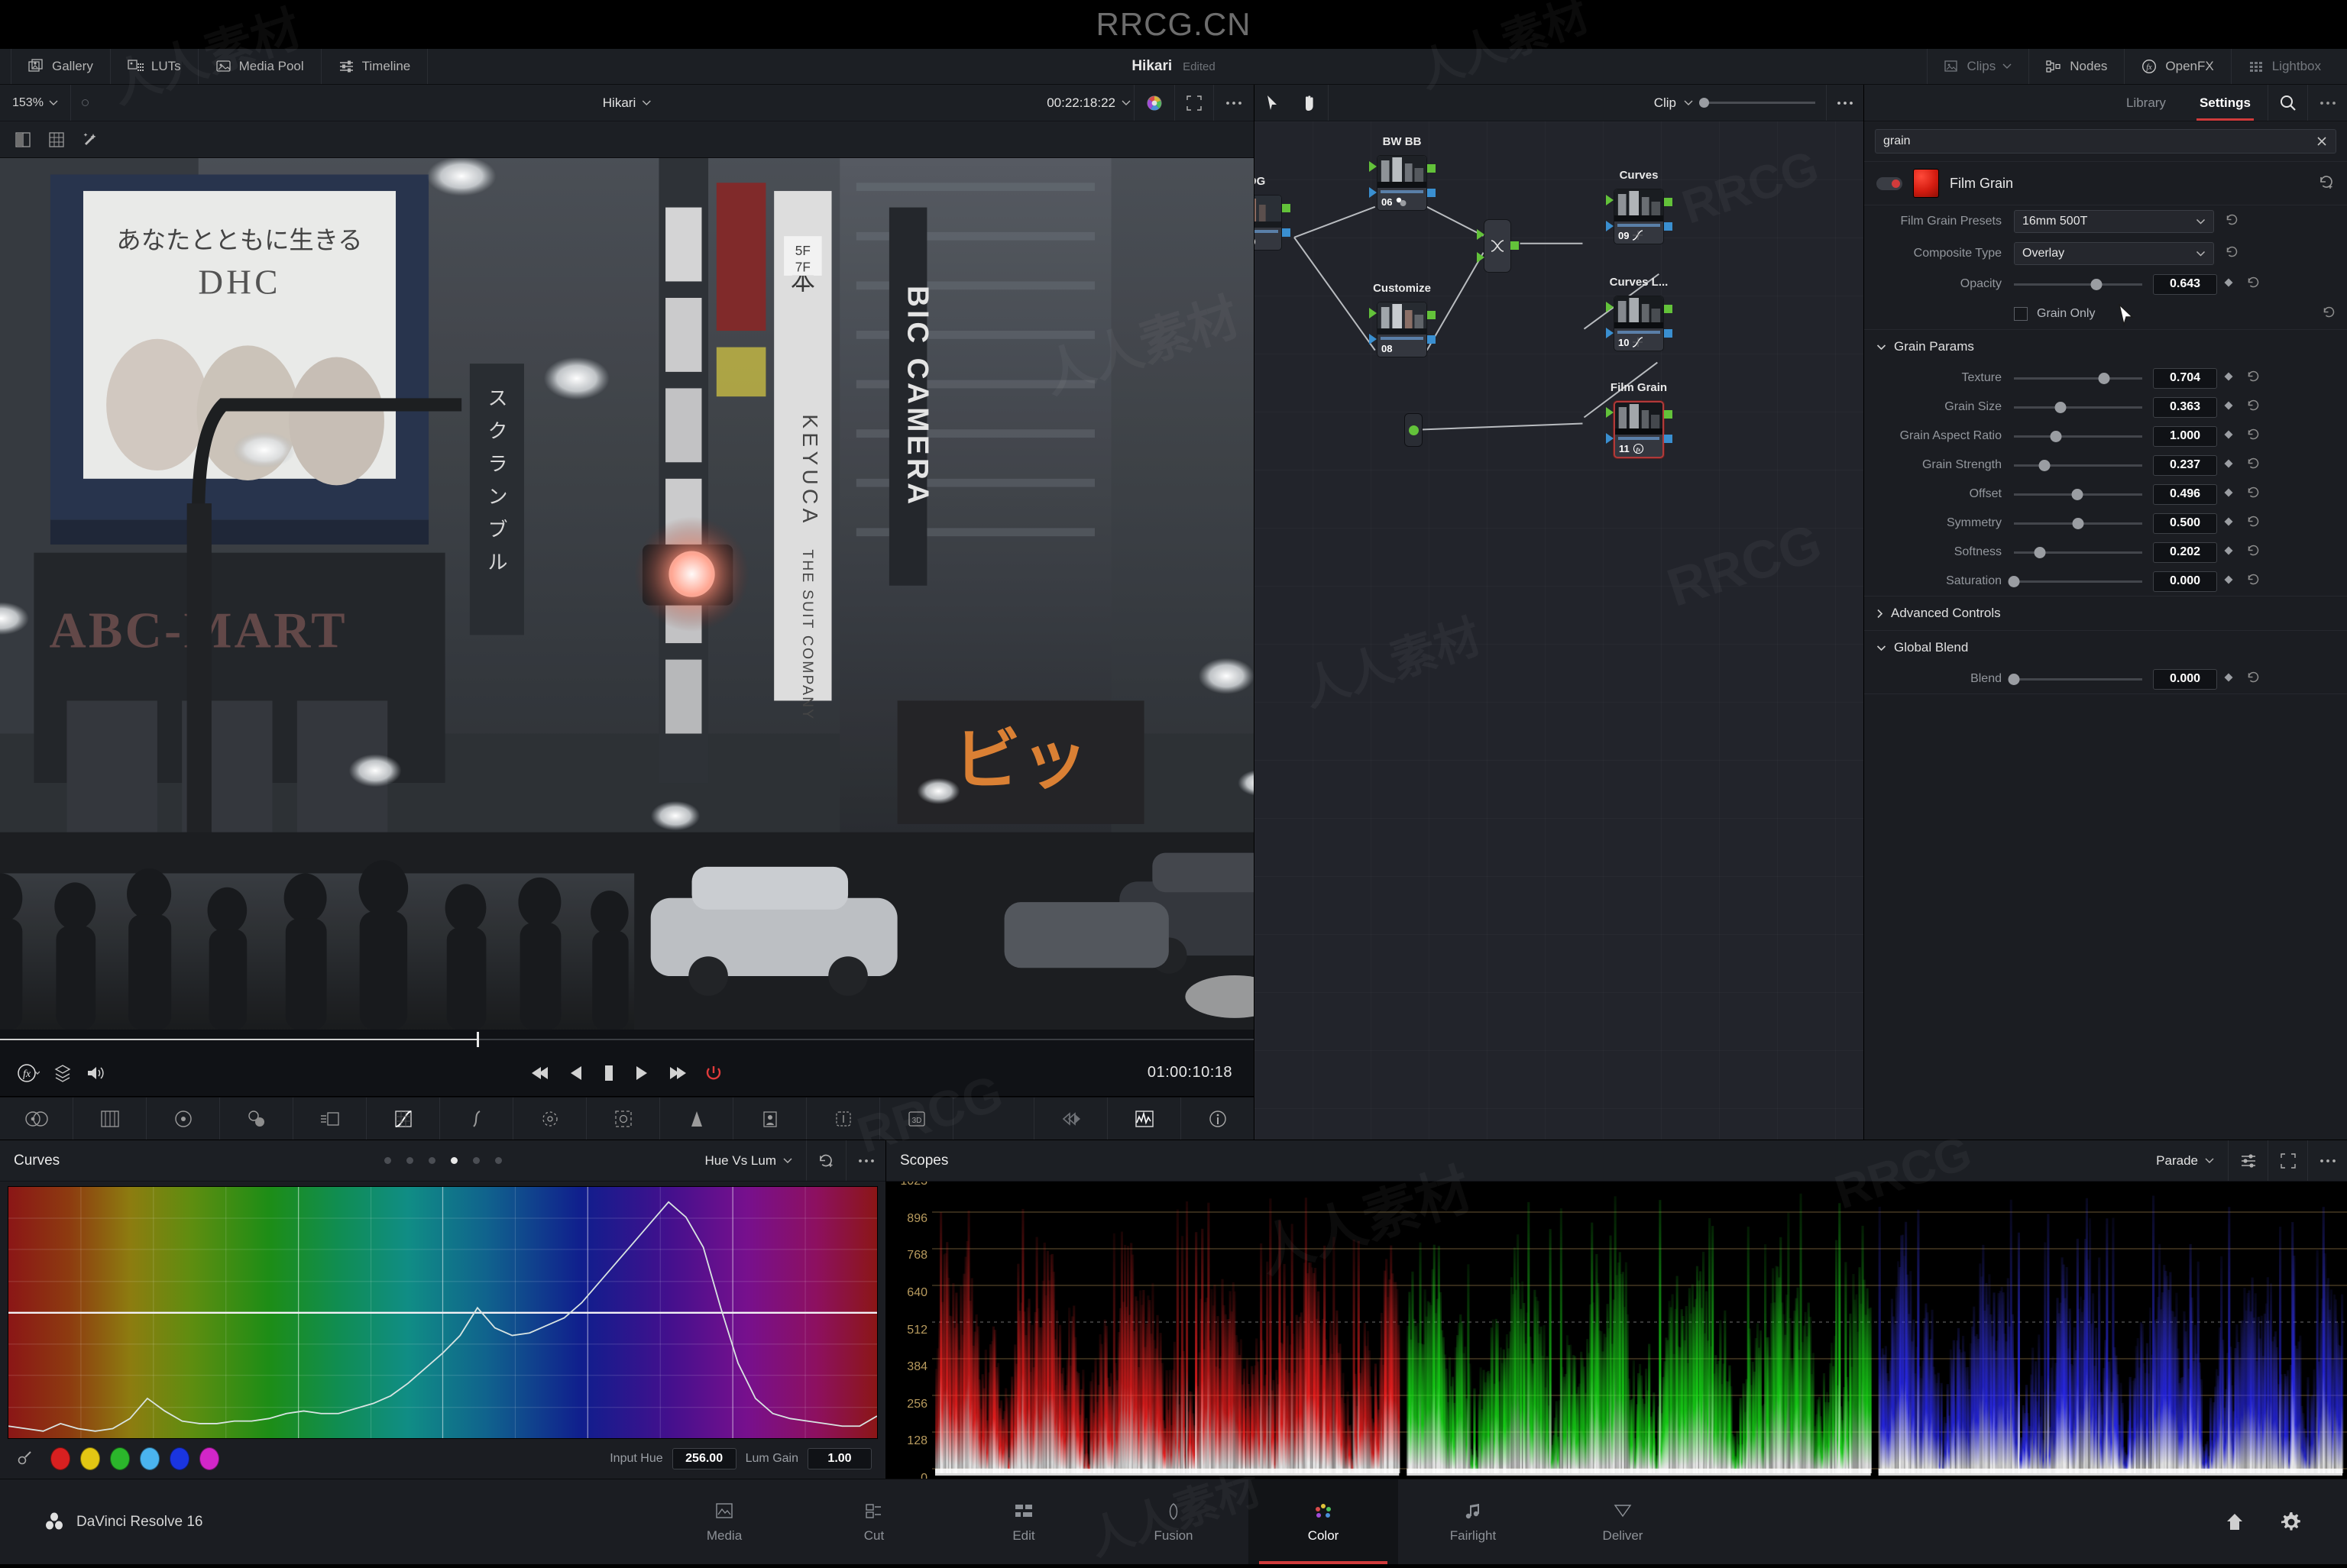 This screenshot has width=2347, height=1568. Describe the element at coordinates (90, 140) in the screenshot. I see `magic-mask-icon` at that location.